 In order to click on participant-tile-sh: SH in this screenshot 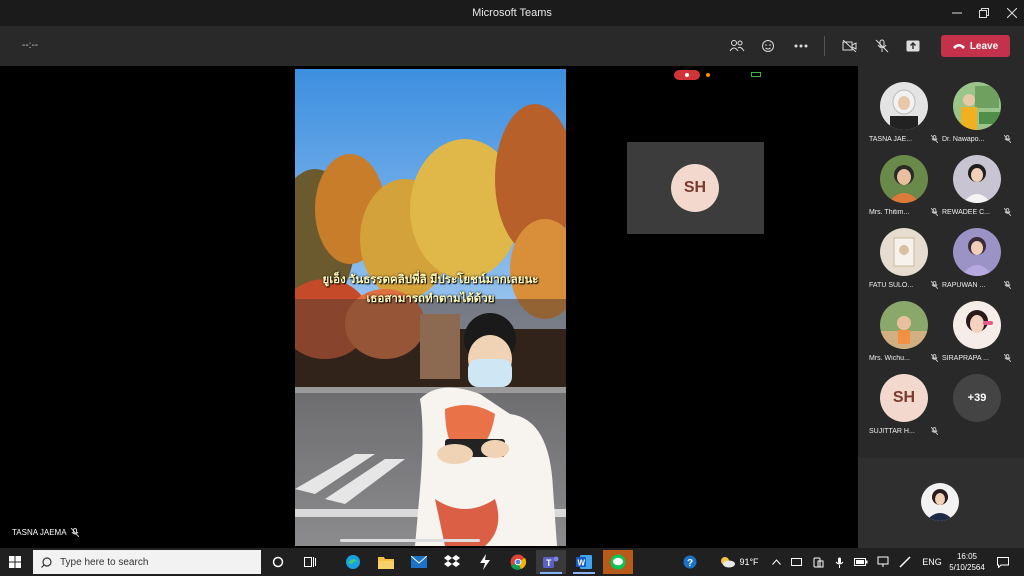, I will do `click(695, 188)`.